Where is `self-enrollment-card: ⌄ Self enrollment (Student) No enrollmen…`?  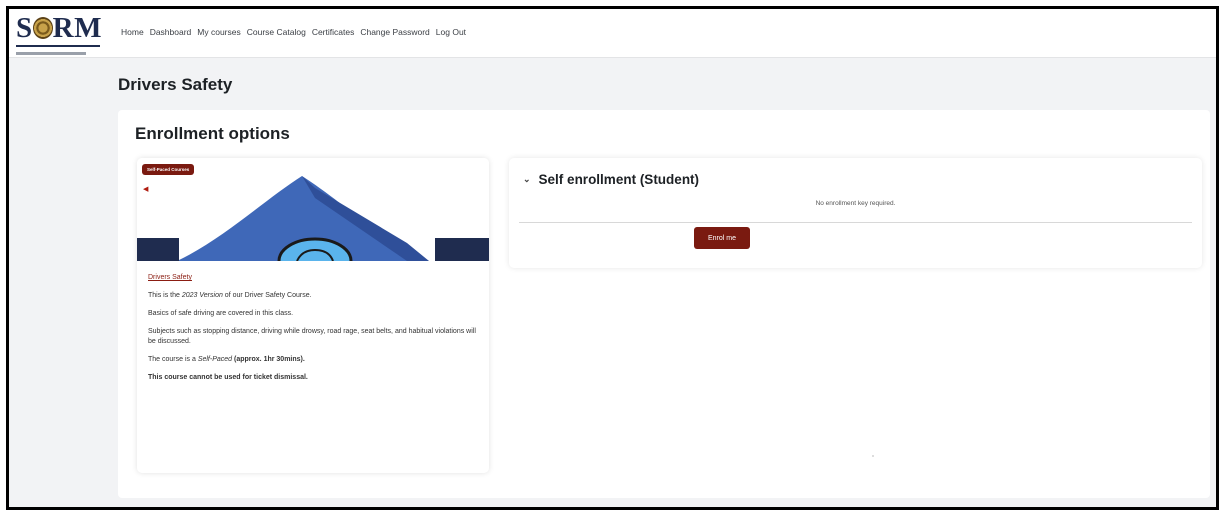
self-enrollment-card: ⌄ Self enrollment (Student) No enrollmen… is located at coordinates (855, 213).